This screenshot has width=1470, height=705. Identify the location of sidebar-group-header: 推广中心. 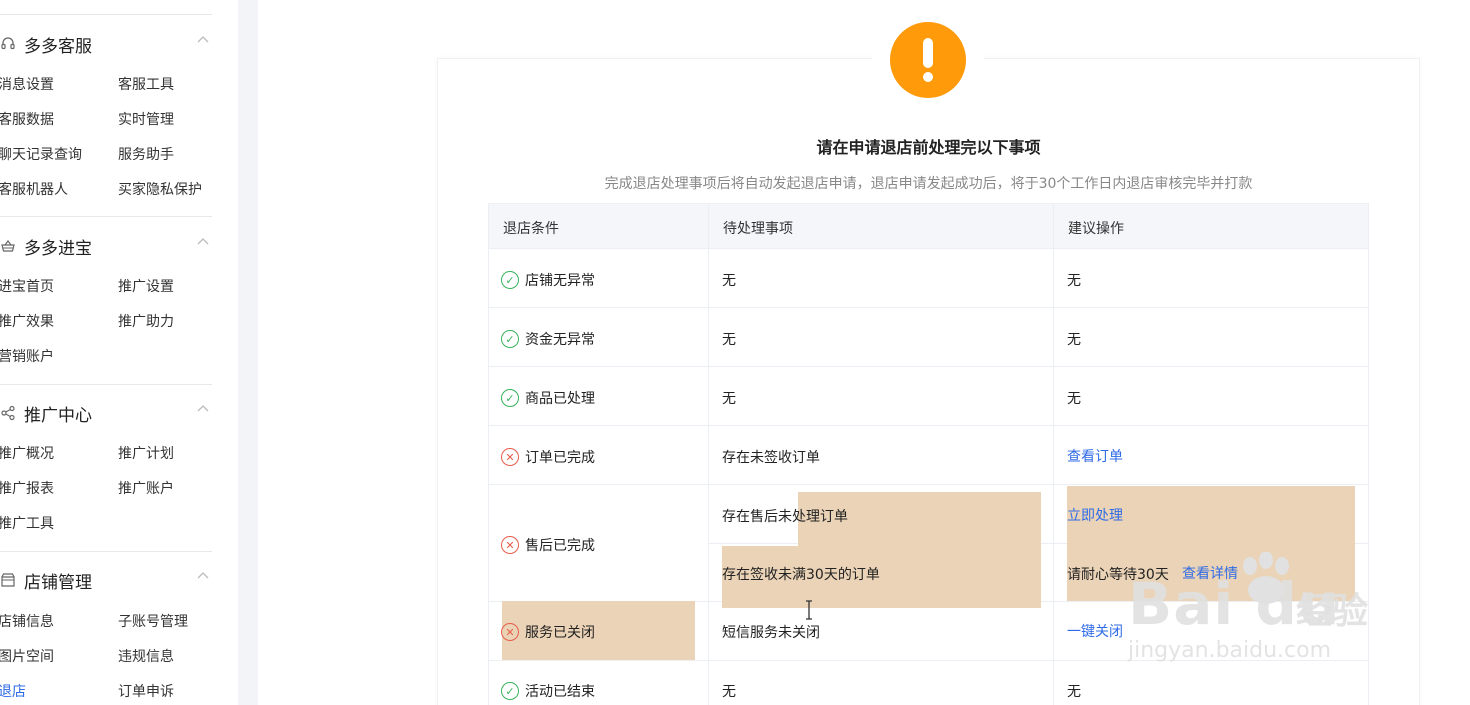
(115, 413).